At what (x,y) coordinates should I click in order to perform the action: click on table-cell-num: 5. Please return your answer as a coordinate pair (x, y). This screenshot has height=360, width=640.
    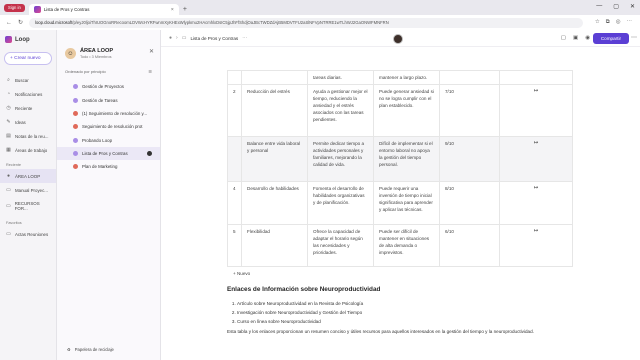
    Looking at the image, I should click on (234, 245).